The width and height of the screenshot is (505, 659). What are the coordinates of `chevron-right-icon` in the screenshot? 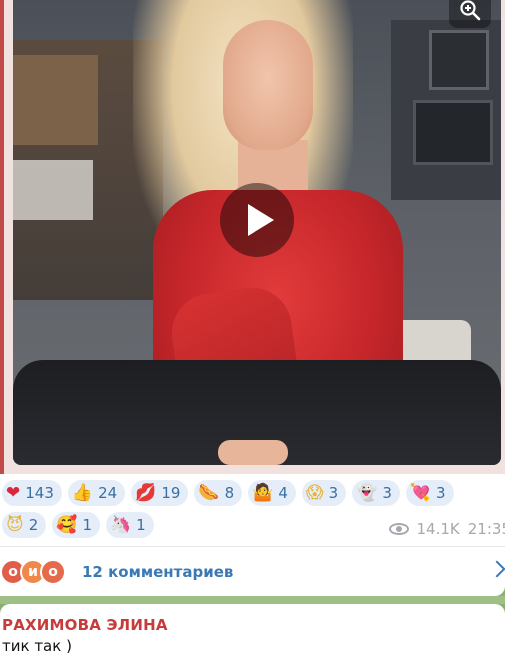 It's located at (496, 569).